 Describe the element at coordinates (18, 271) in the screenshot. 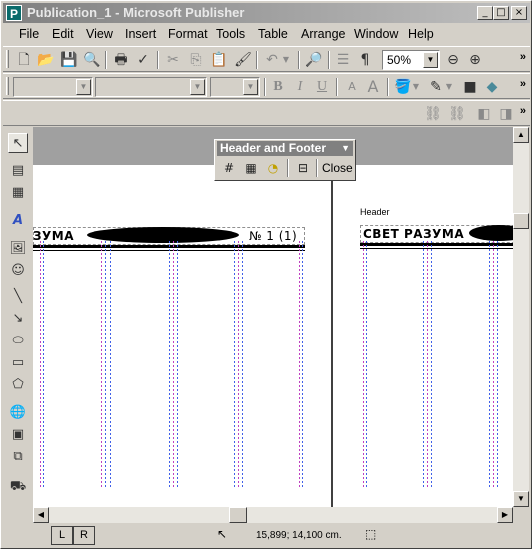

I see `clip-organizer-icon: ☺` at that location.